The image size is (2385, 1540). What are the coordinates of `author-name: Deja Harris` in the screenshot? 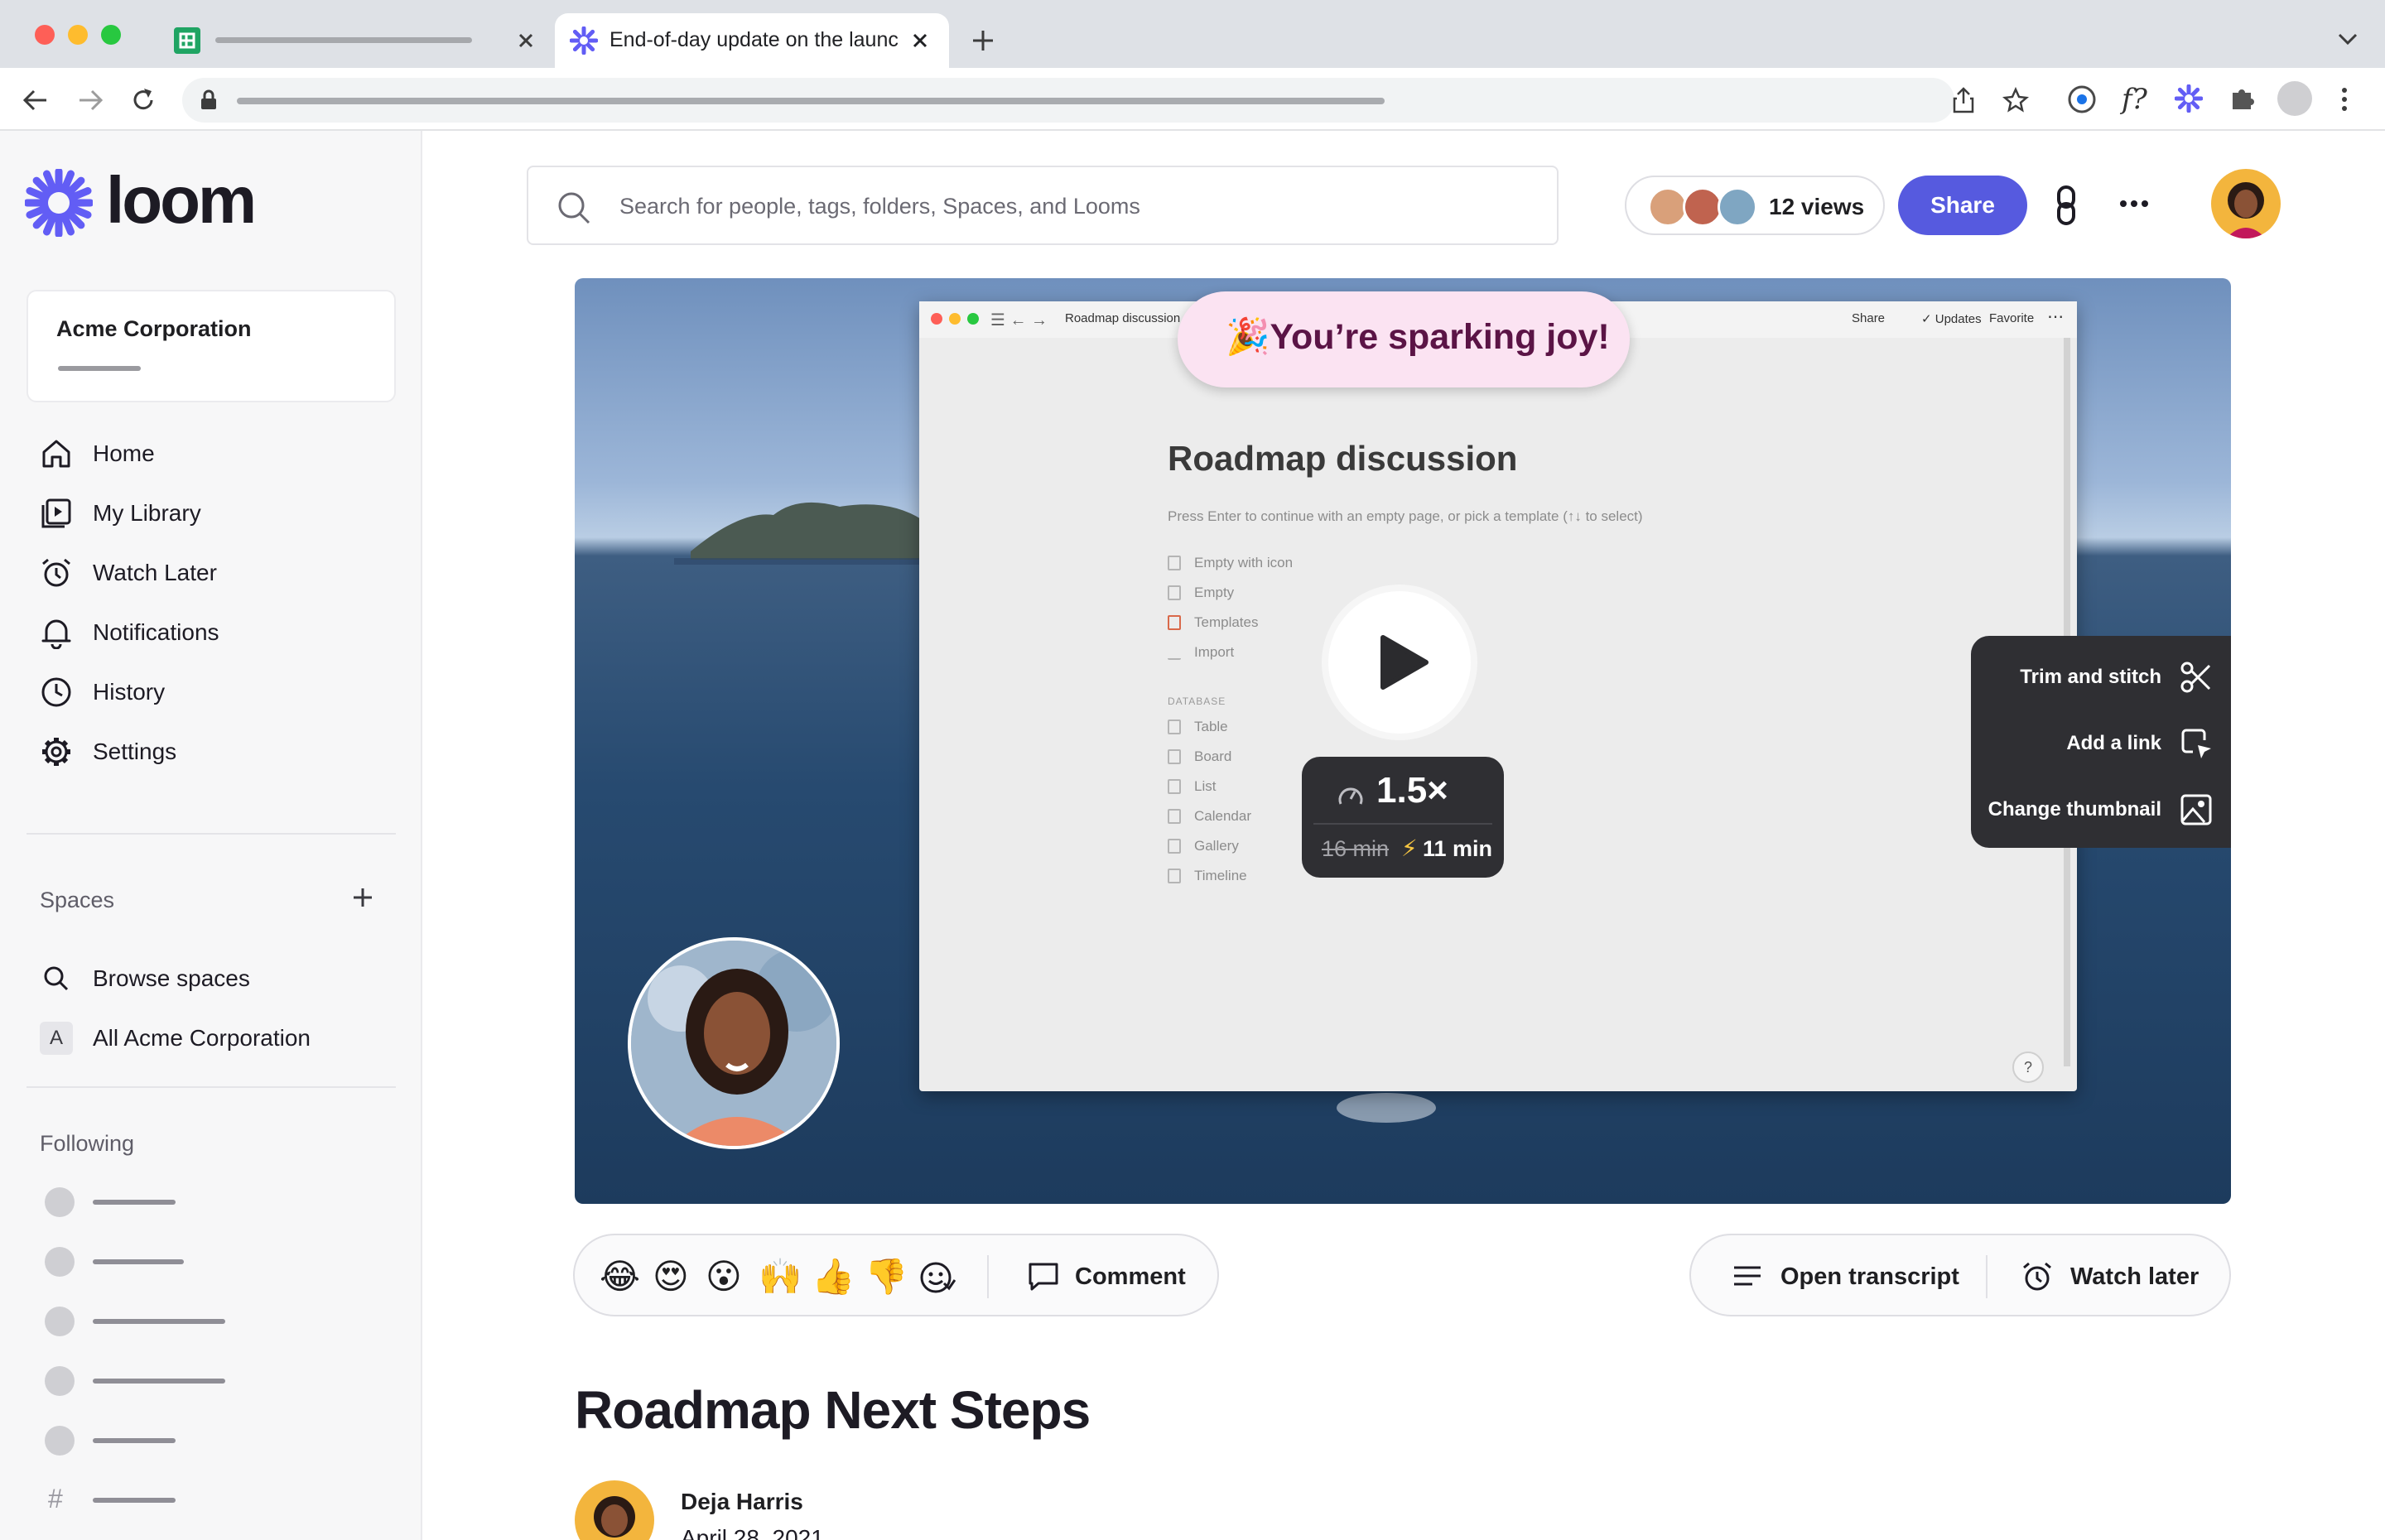 It's located at (742, 1502).